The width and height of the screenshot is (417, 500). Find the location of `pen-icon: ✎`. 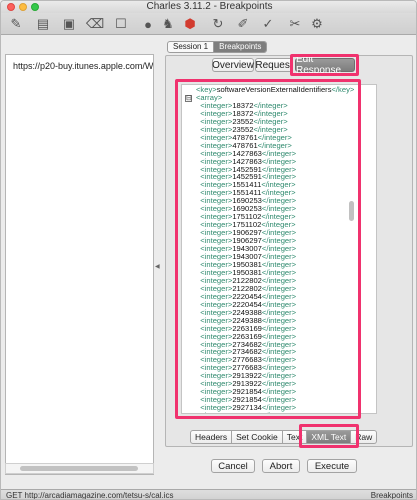

pen-icon: ✎ is located at coordinates (16, 24).